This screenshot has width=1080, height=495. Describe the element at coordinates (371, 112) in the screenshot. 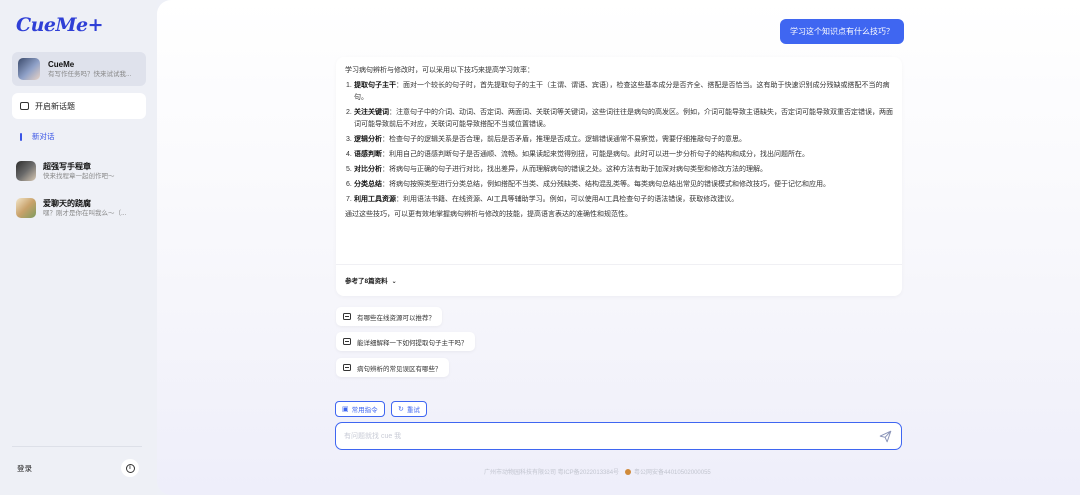

I see `item-title: 关注关键词` at that location.